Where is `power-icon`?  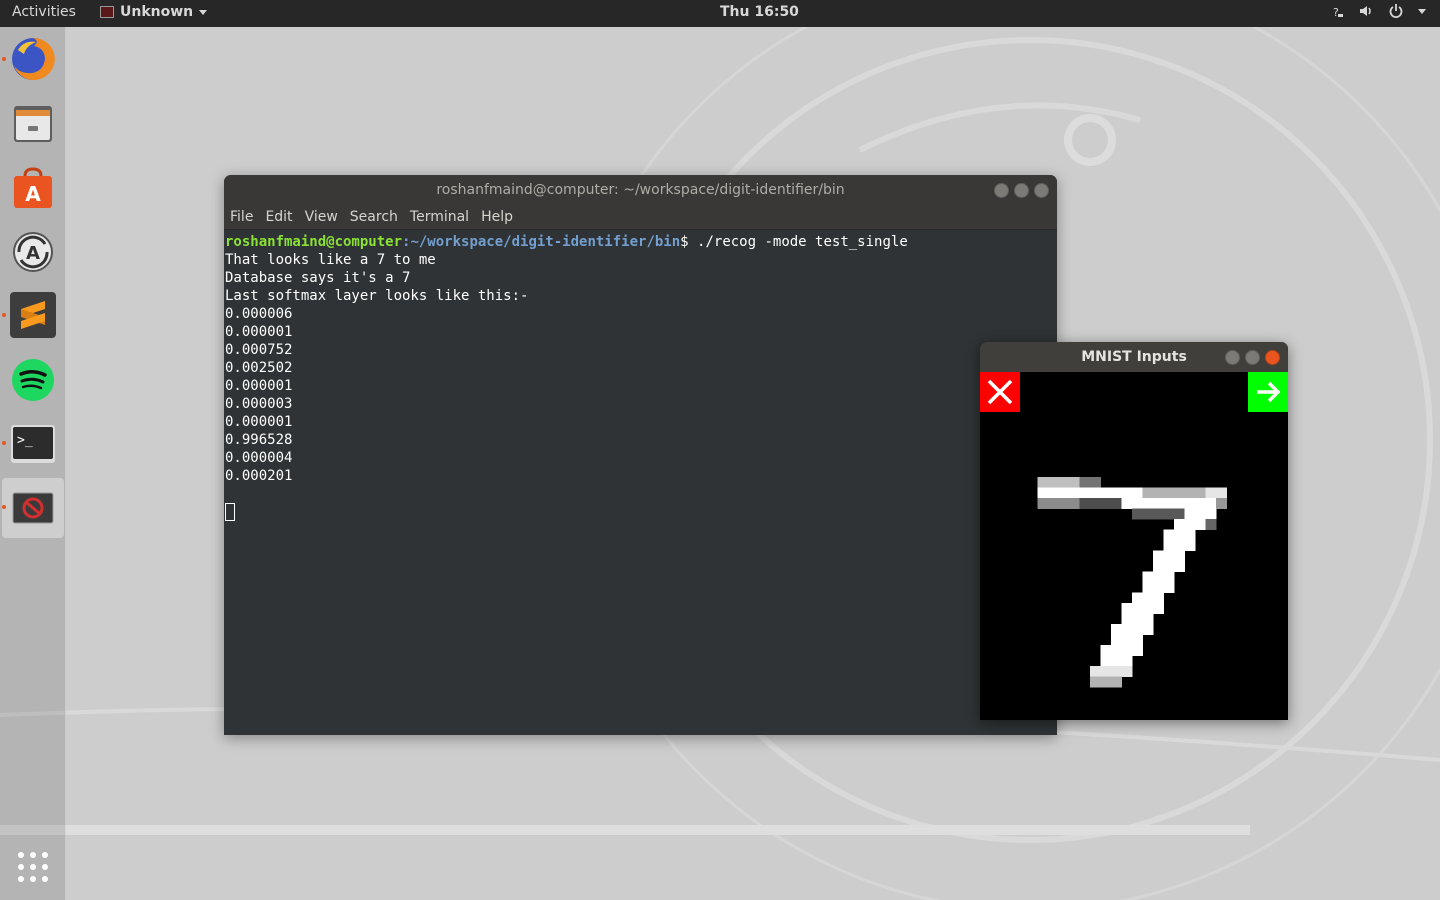 power-icon is located at coordinates (1396, 11).